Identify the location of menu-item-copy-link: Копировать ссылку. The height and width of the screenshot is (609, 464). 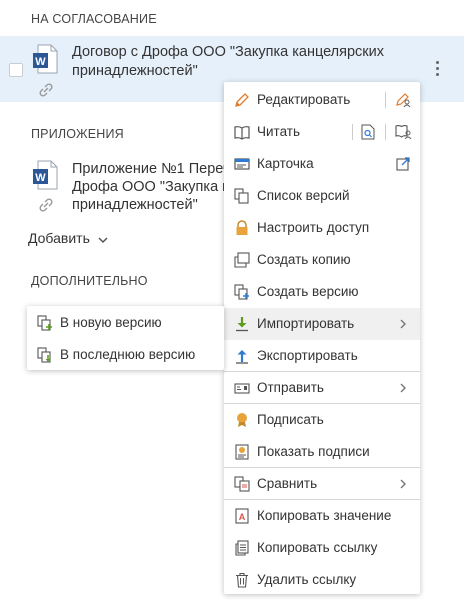
(322, 548).